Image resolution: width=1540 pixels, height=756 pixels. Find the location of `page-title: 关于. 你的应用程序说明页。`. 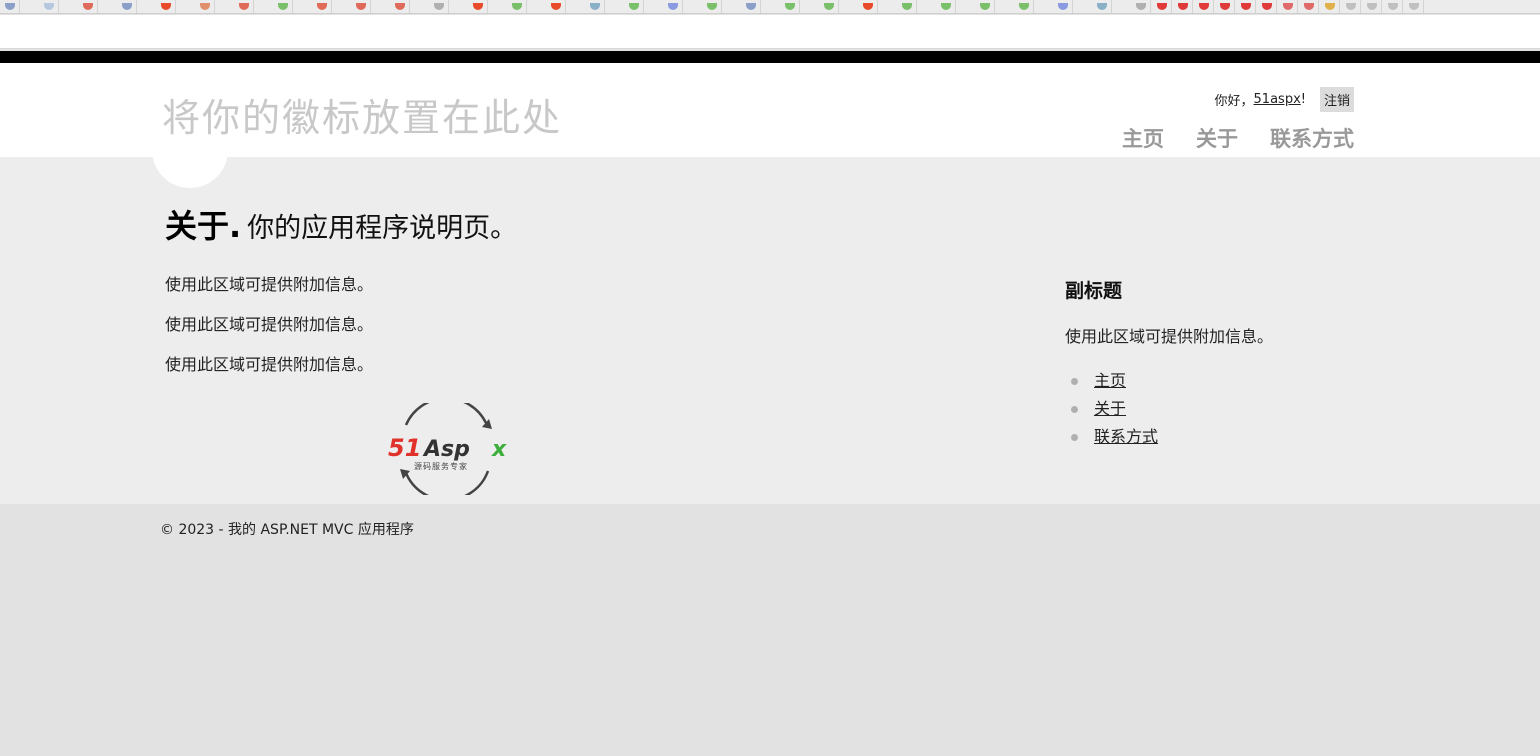

page-title: 关于. 你的应用程序说明页。 is located at coordinates (341, 224).